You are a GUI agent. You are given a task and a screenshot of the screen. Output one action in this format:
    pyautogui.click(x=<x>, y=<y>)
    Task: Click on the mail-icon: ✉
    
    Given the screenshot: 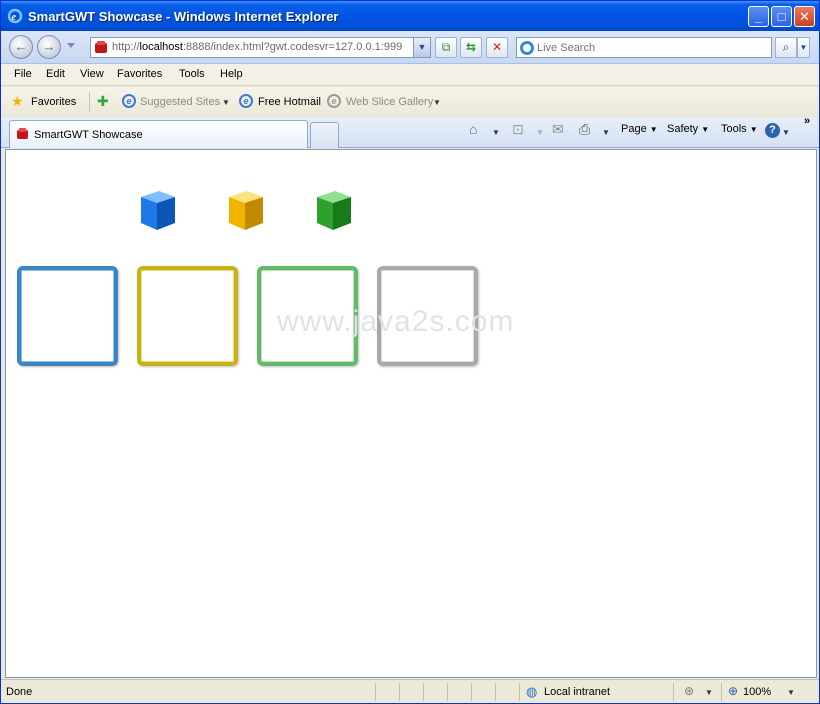 What is the action you would take?
    pyautogui.click(x=558, y=129)
    